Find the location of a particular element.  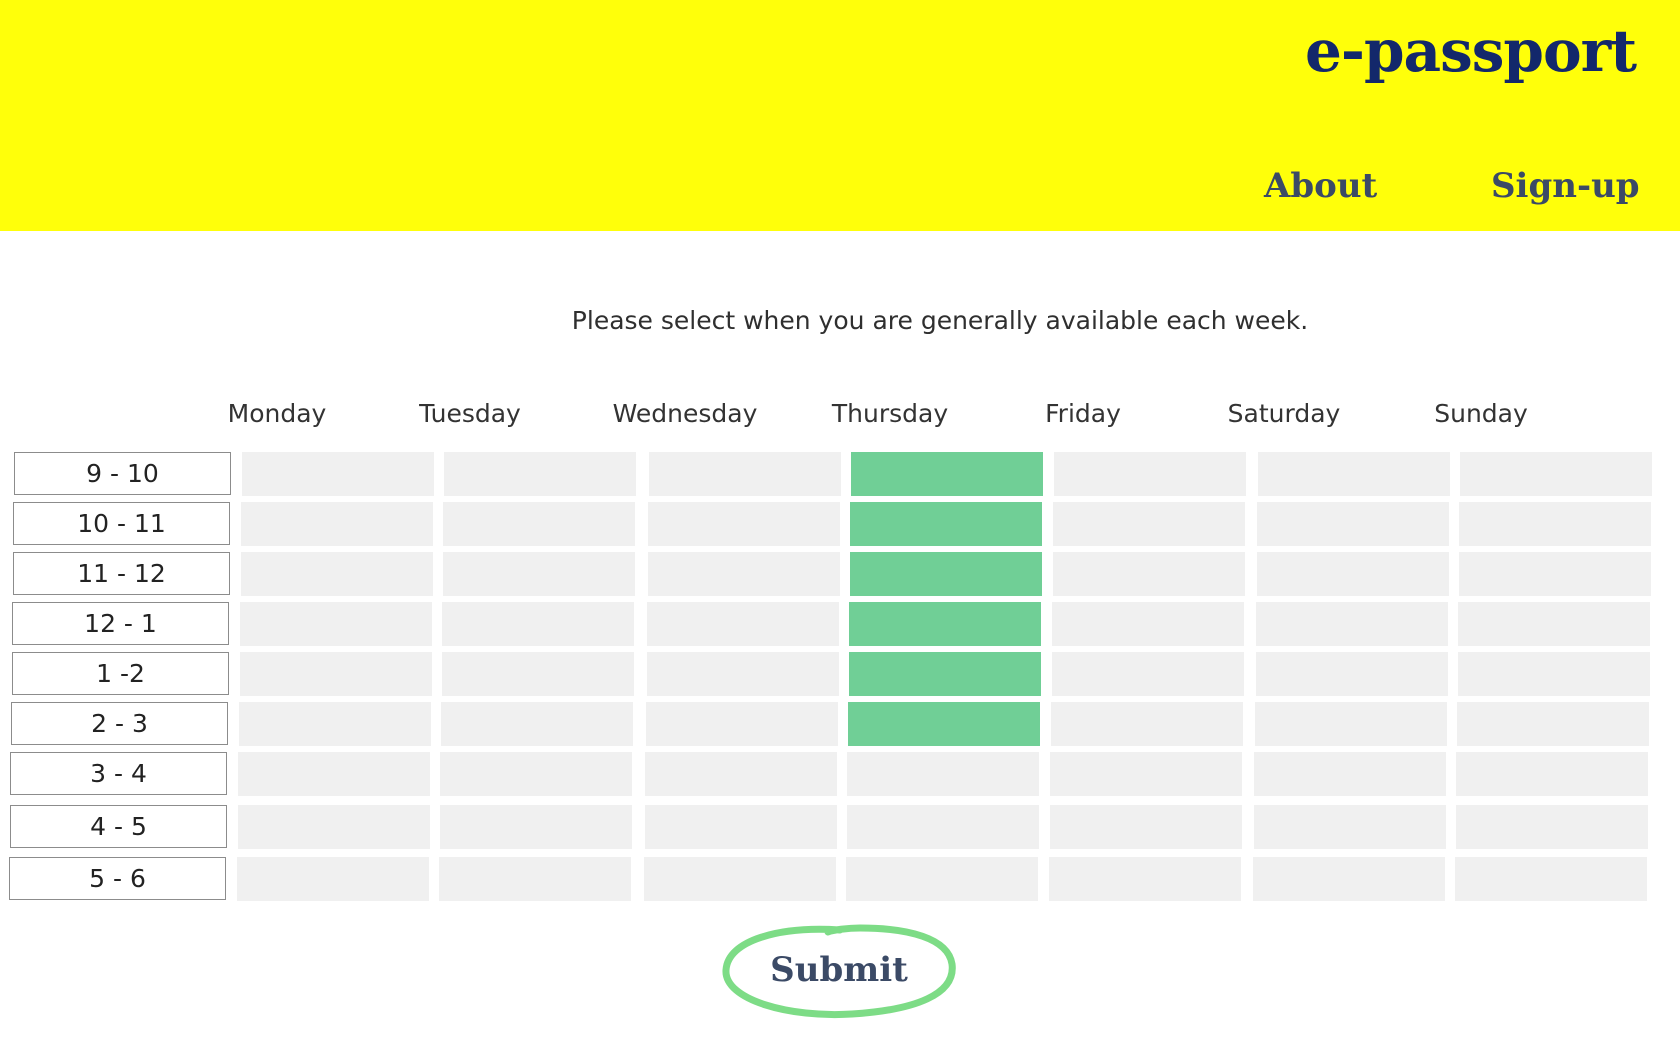

day-header-saturday: Saturday is located at coordinates (1284, 413).